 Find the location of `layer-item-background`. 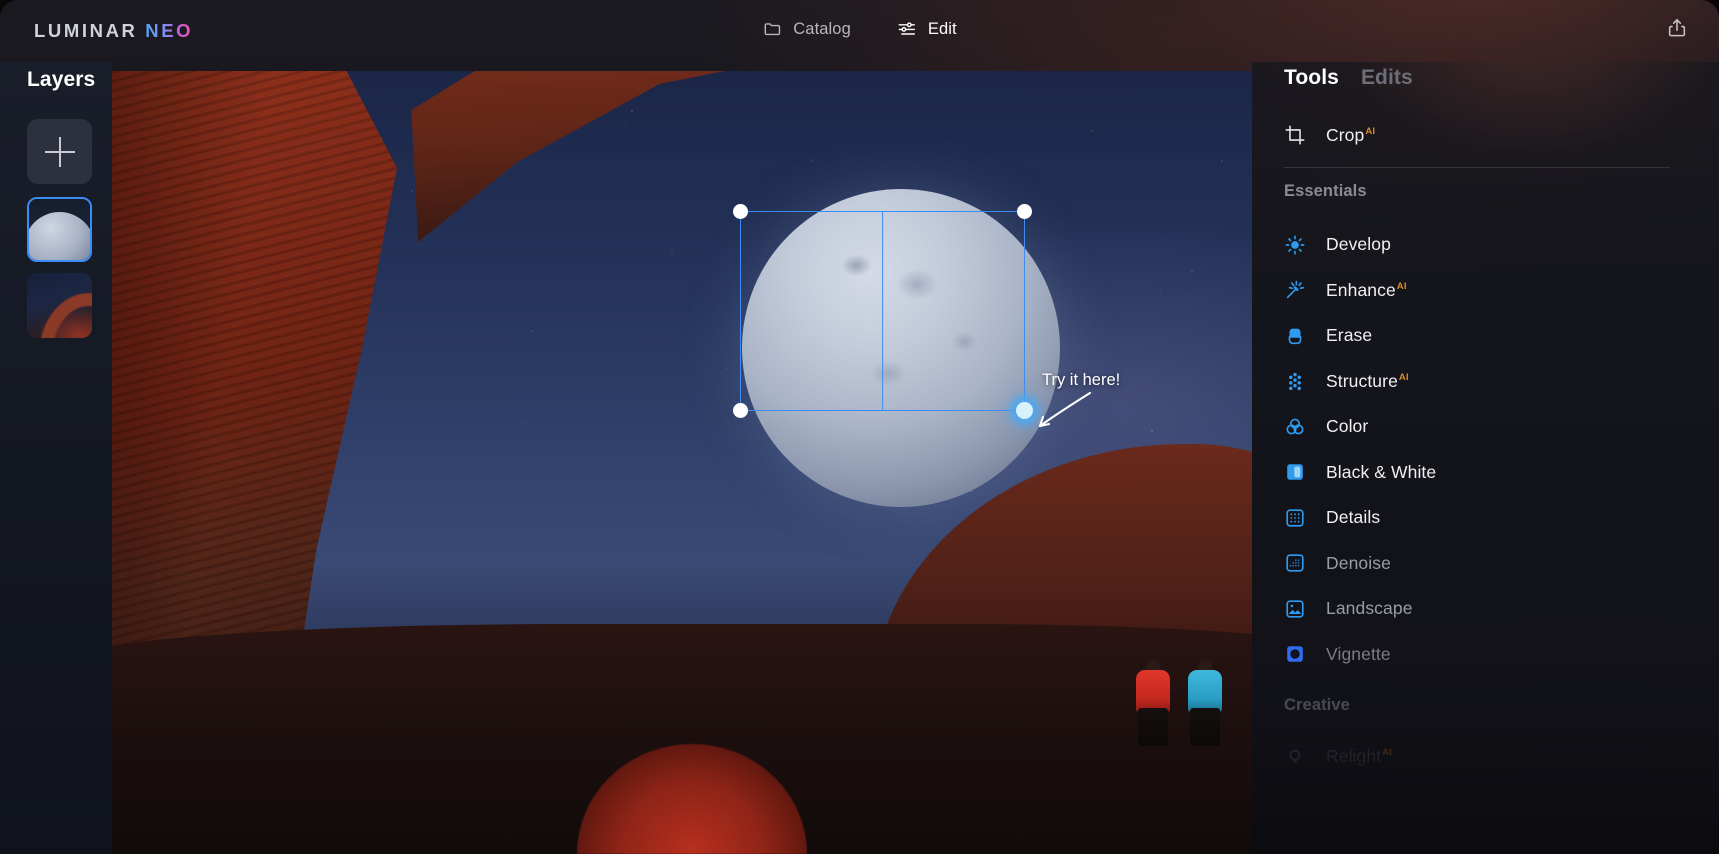

layer-item-background is located at coordinates (59, 305).